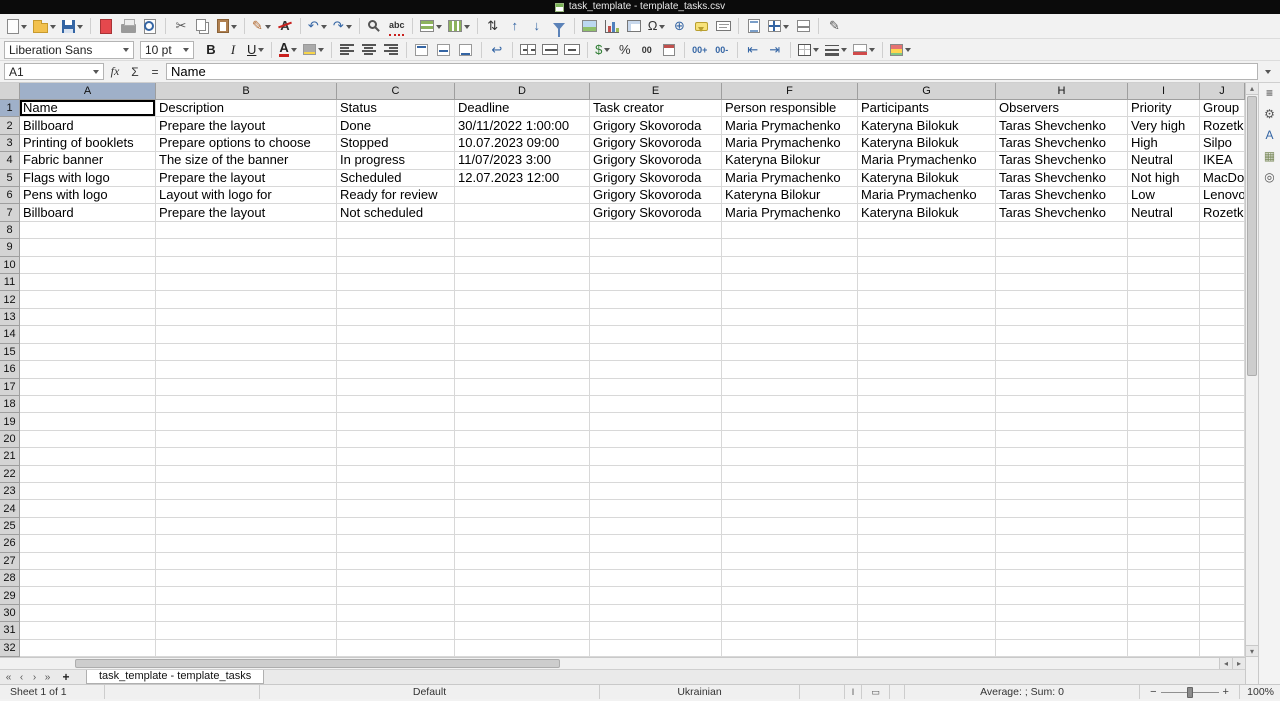  What do you see at coordinates (88, 561) in the screenshot?
I see `cell-A27` at bounding box center [88, 561].